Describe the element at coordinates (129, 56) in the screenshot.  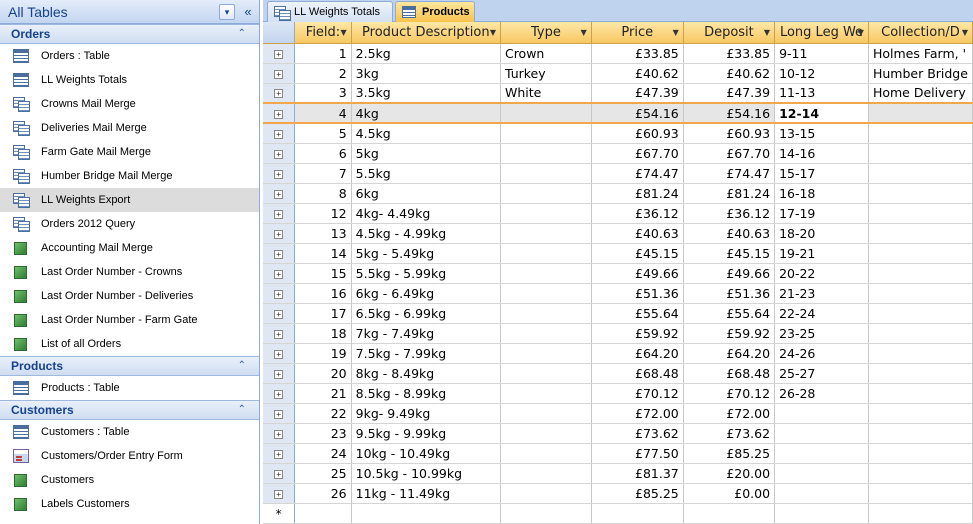
I see `nav-item: Orders : Table` at that location.